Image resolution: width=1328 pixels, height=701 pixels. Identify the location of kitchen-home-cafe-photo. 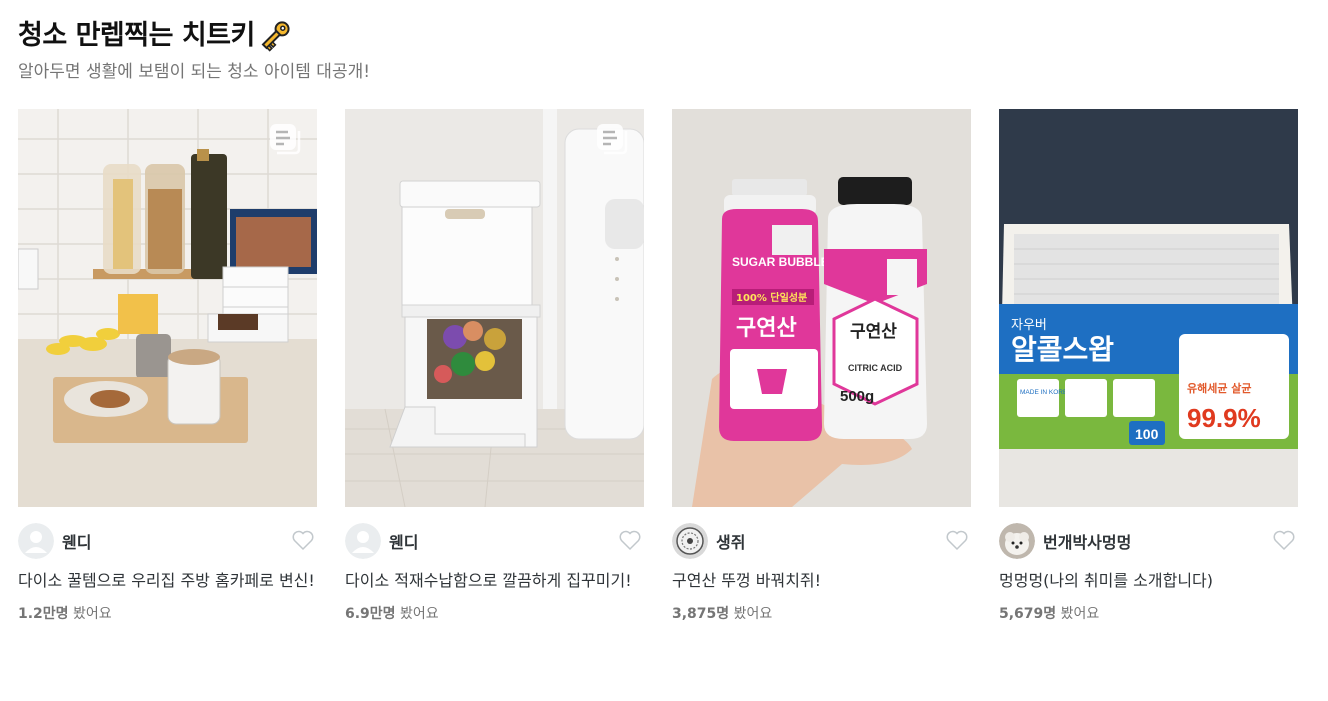
(167, 308).